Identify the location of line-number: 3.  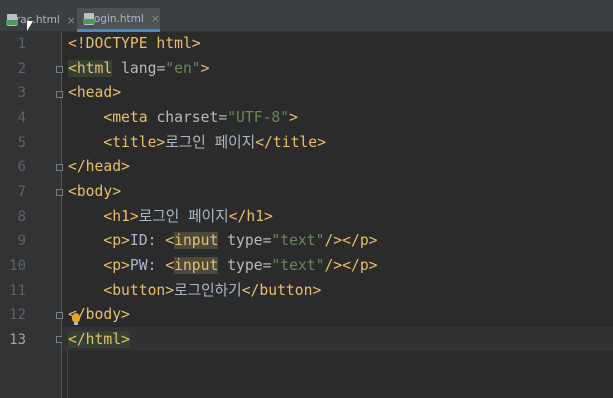
(21, 93).